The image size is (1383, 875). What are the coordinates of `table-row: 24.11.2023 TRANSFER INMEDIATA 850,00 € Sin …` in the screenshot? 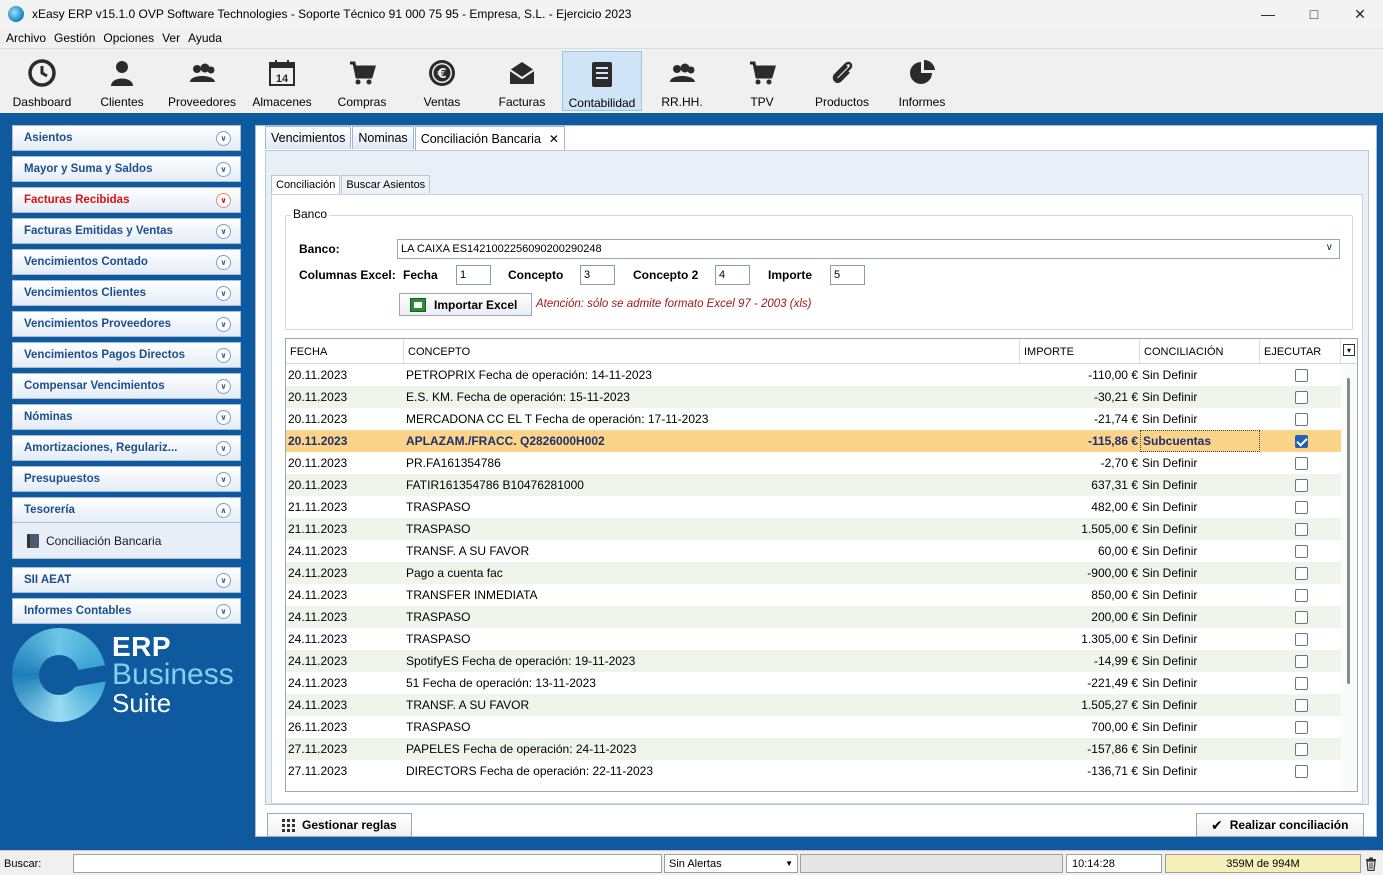 It's located at (813, 595).